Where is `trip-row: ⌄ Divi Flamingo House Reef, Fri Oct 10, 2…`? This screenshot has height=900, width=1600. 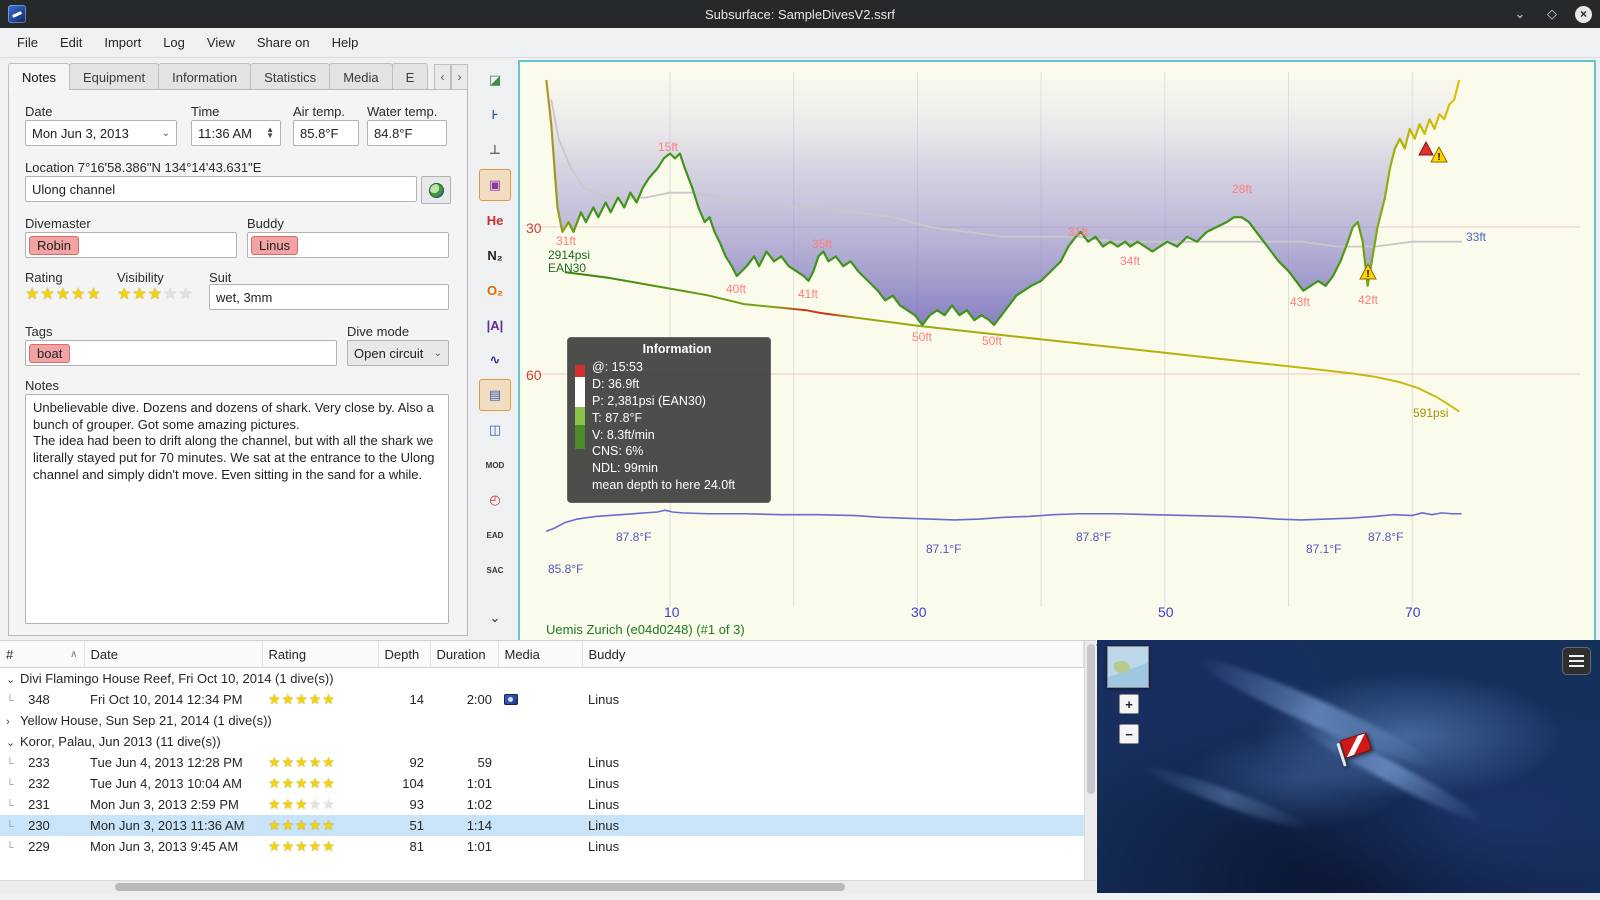
trip-row: ⌄ Divi Flamingo House Reef, Fri Oct 10, 2… is located at coordinates (542, 679).